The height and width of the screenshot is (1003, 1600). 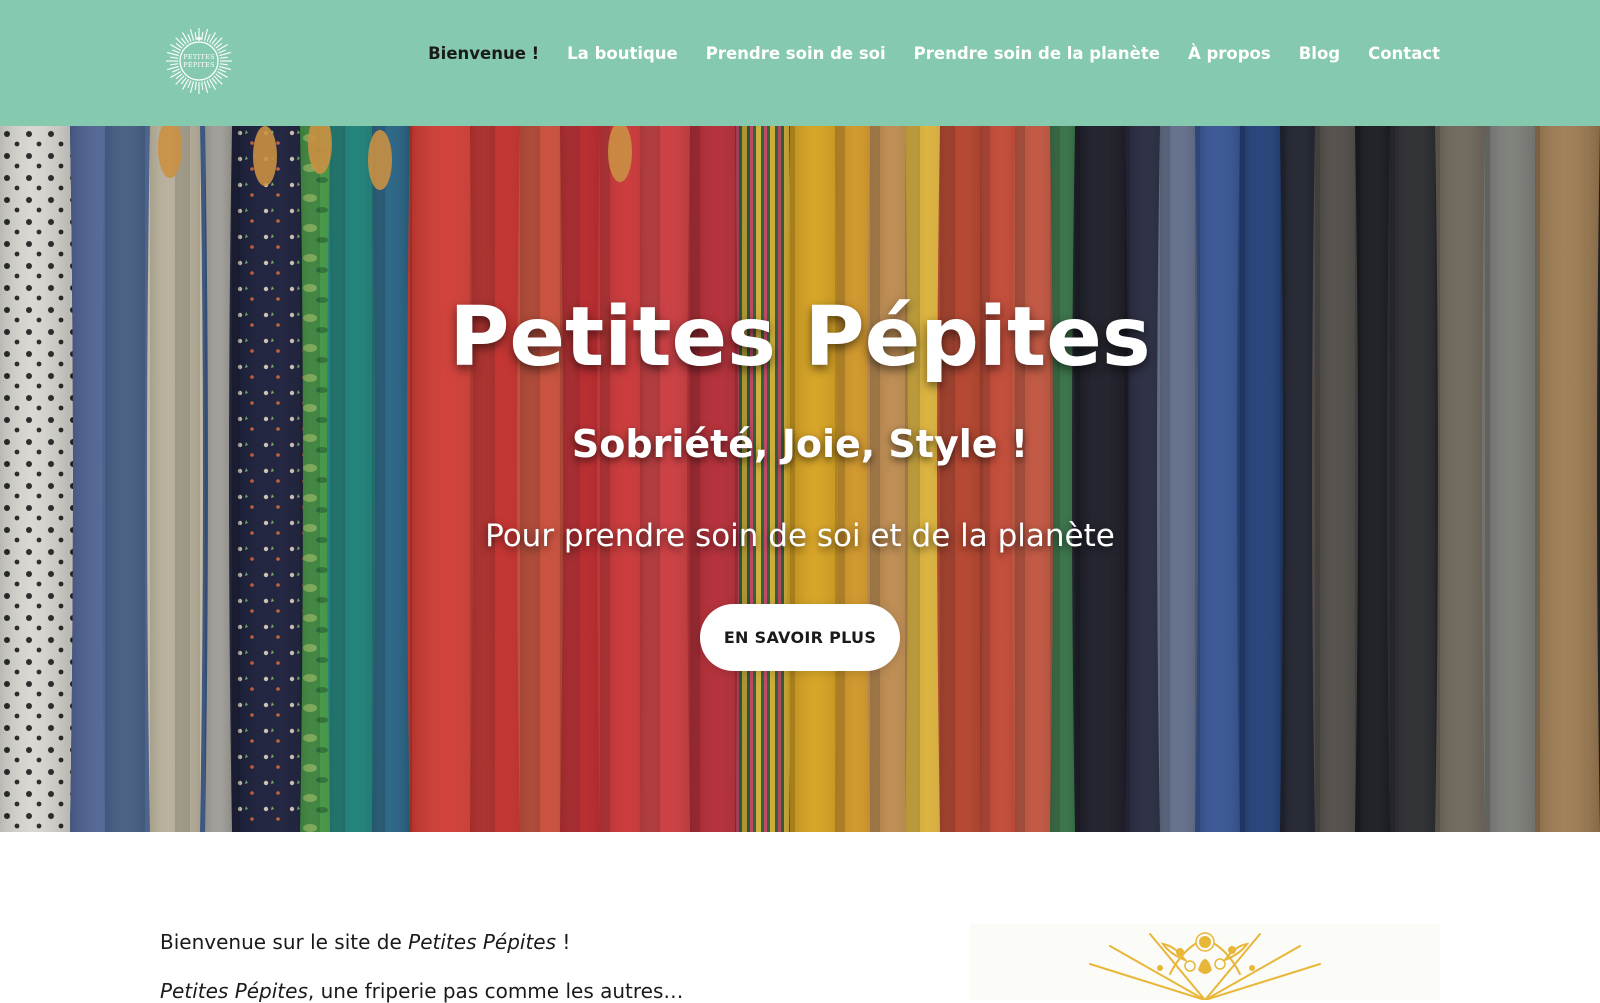 I want to click on nav-item-a-propos: À propos, so click(x=1229, y=53).